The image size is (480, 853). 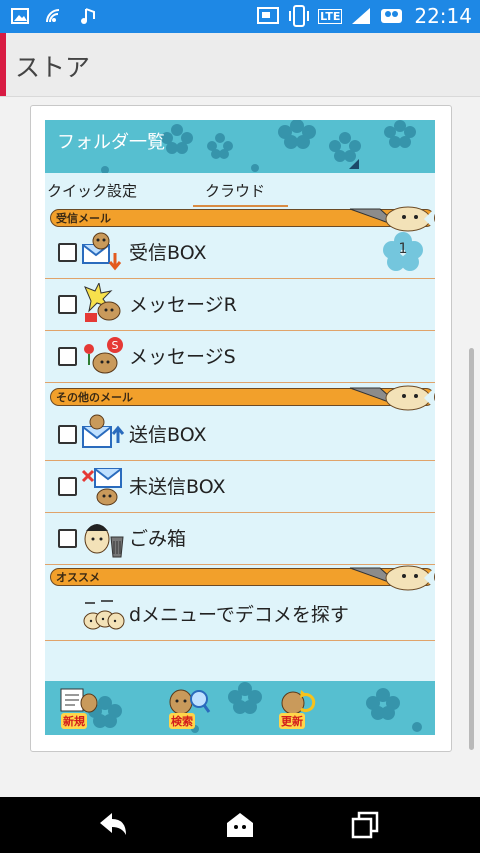 I want to click on tab-quick-settings: クイック設定, so click(x=92, y=190).